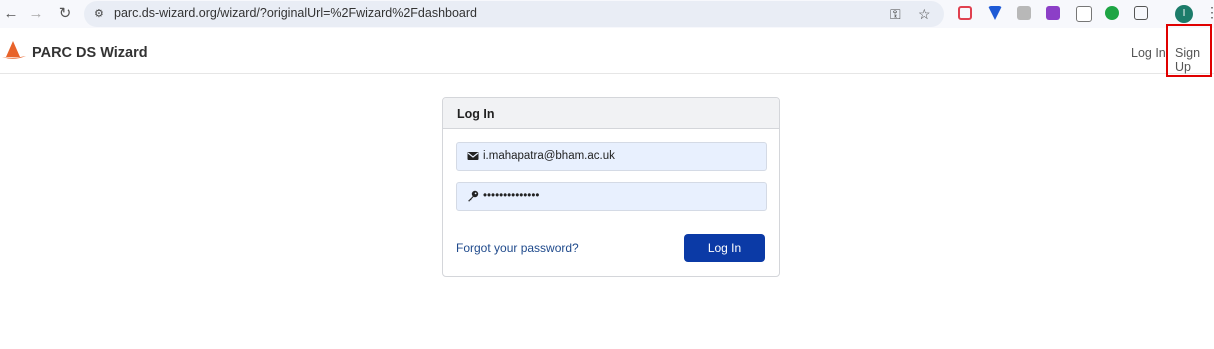  I want to click on extensions-puzzle-icon, so click(1141, 13).